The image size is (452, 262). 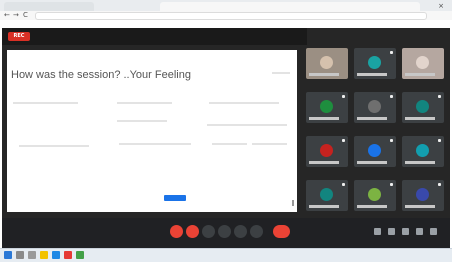 What do you see at coordinates (154, 36) in the screenshot?
I see `meeting-header: REC` at bounding box center [154, 36].